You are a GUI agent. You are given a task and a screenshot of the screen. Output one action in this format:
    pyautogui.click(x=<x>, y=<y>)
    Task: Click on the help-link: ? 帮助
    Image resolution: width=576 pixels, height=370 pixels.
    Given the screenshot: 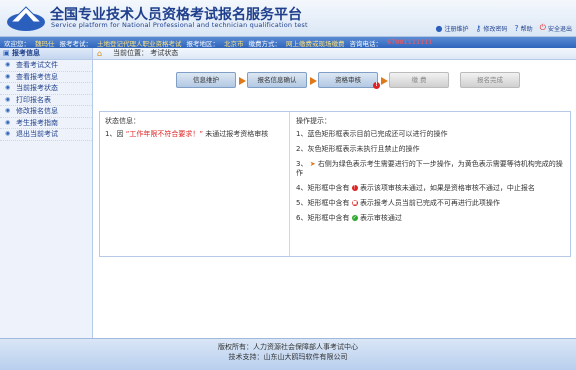 What is the action you would take?
    pyautogui.click(x=523, y=28)
    